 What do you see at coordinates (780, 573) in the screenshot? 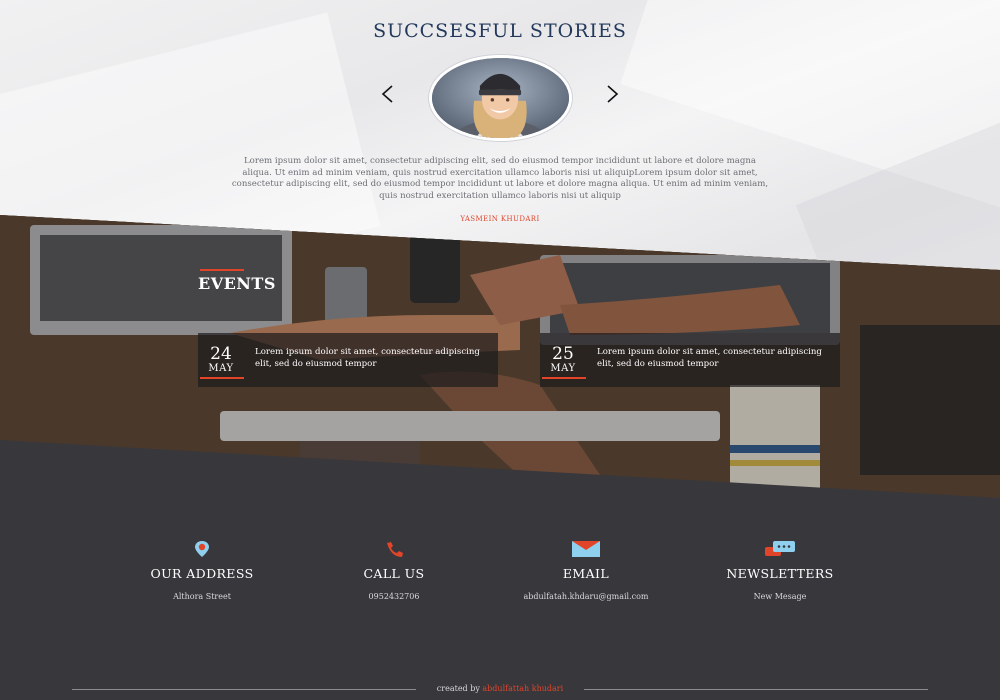
I see `contact-title: NEWSLETTERS` at bounding box center [780, 573].